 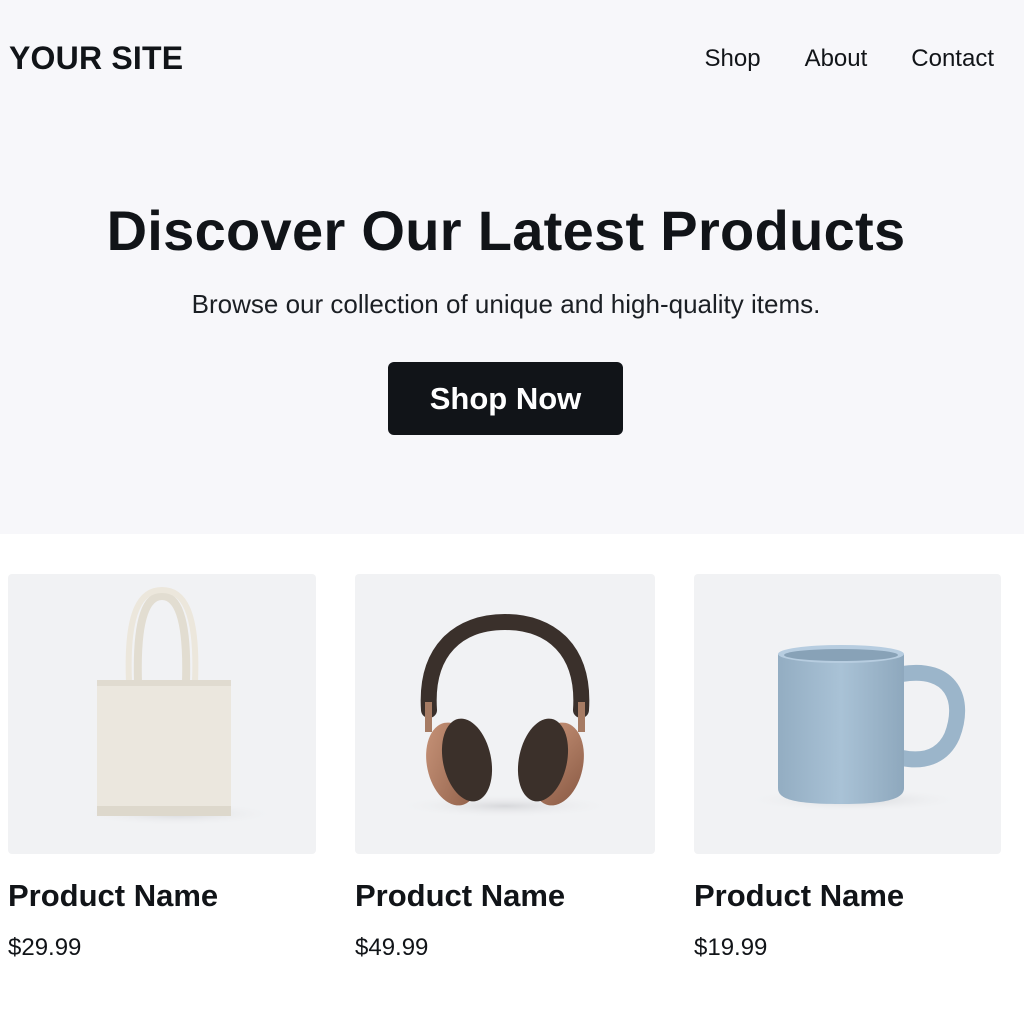 I want to click on product-price: $19.99, so click(x=731, y=947).